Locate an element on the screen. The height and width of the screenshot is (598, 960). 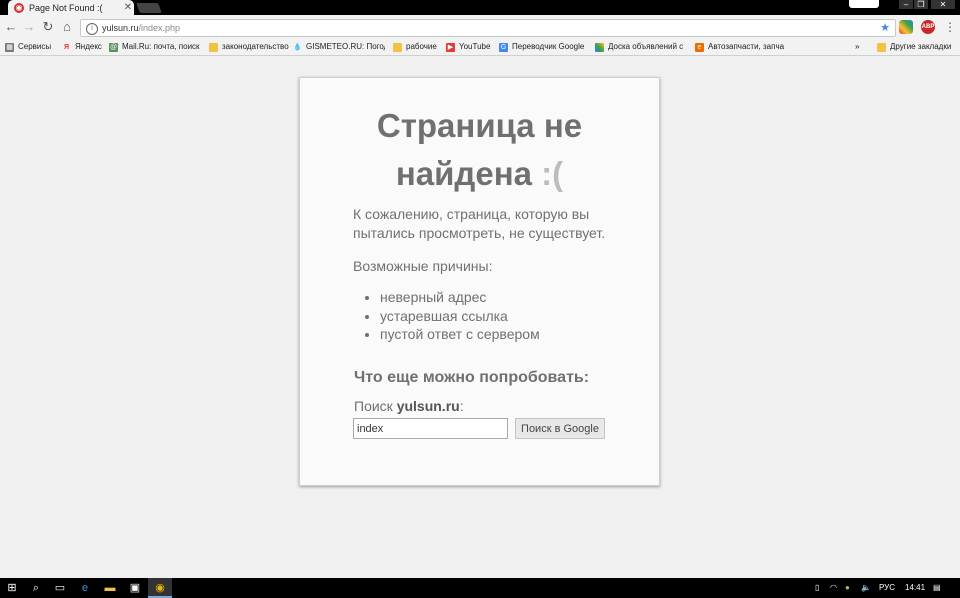
yandex-icon: Я is located at coordinates (66, 47).